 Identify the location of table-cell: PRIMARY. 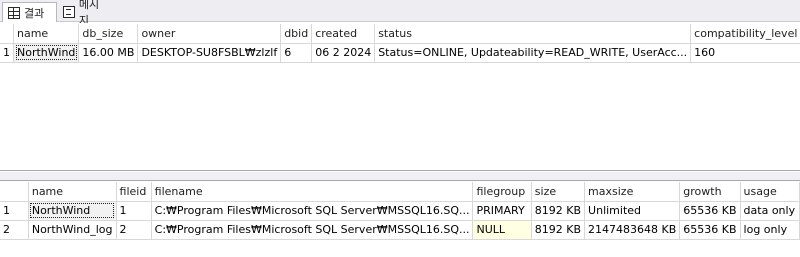
(502, 211).